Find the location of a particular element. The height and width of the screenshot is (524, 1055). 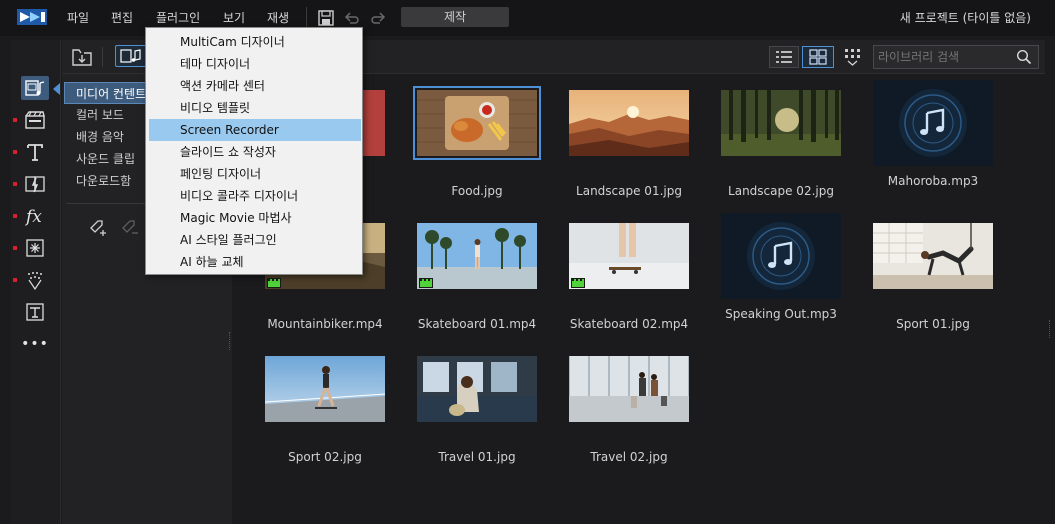

menu-edit: 편집 is located at coordinates (122, 17).